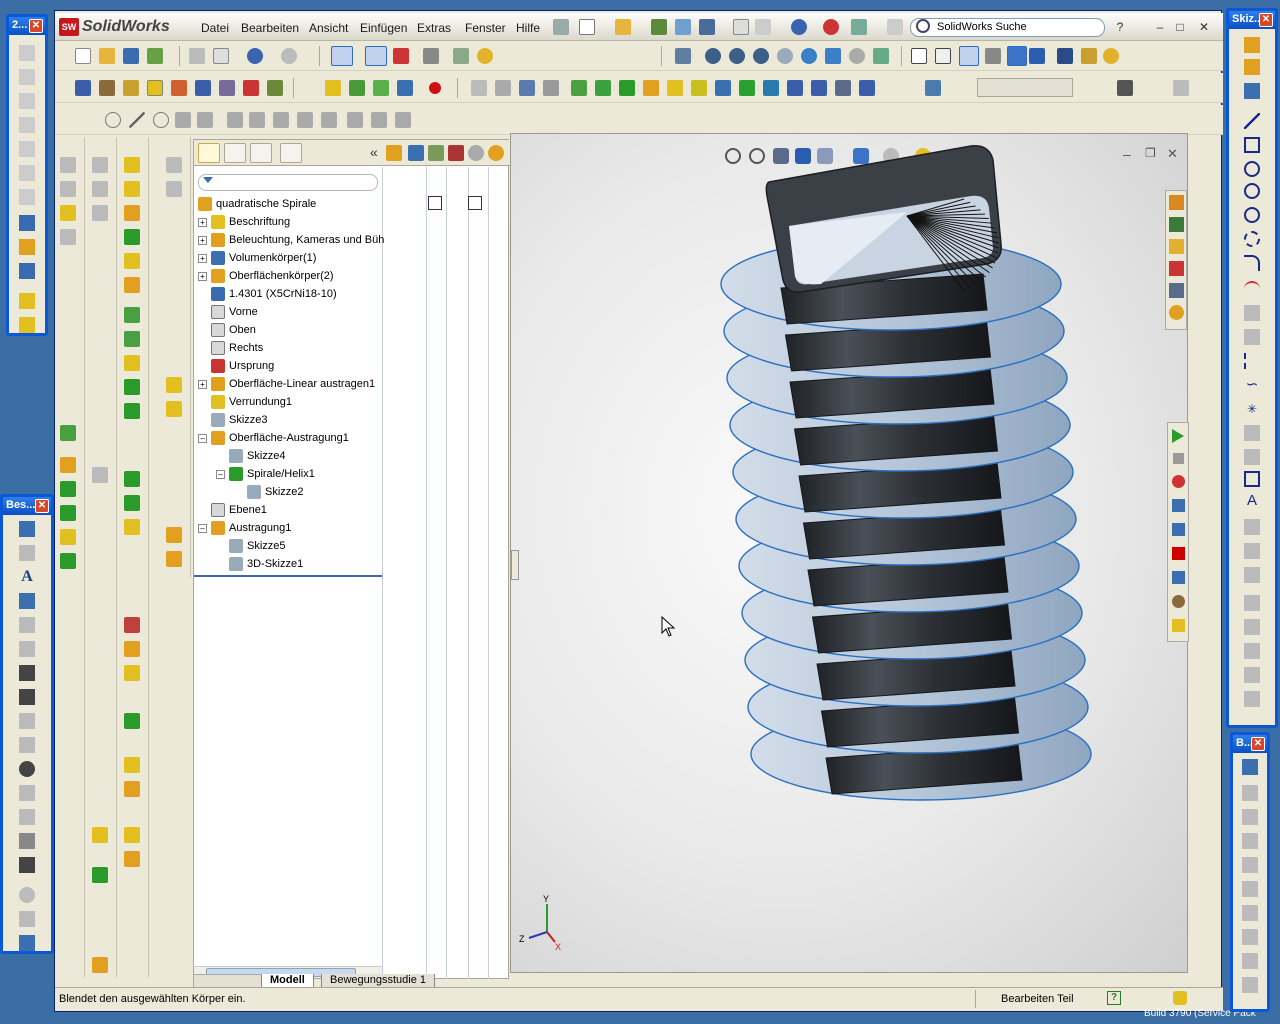 Image resolution: width=1280 pixels, height=1024 pixels. I want to click on play-icon, so click(1178, 436).